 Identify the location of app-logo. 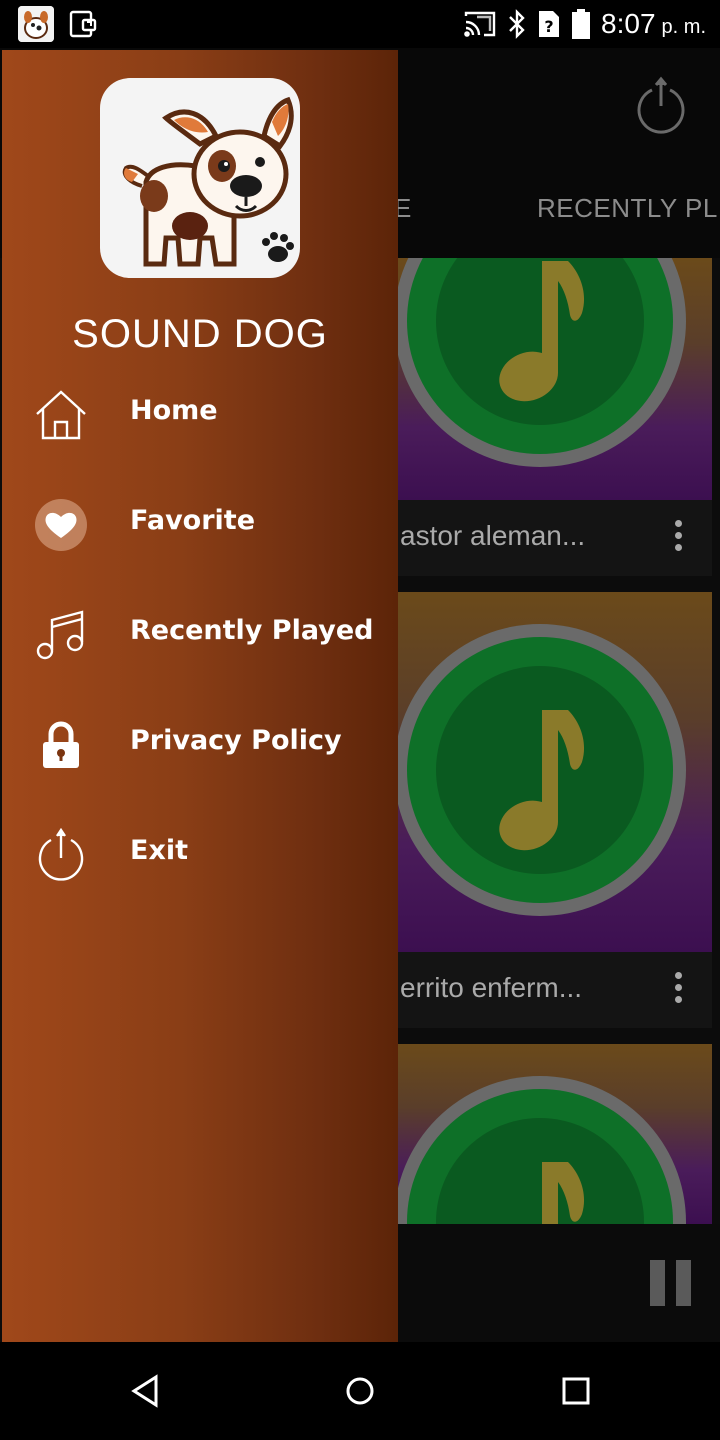
(200, 178).